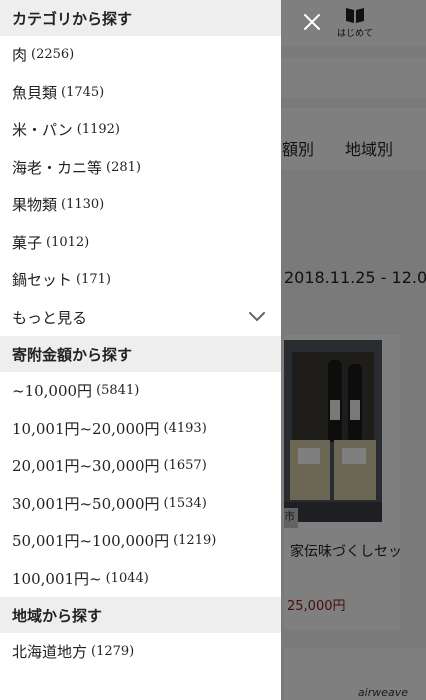 Image resolution: width=426 pixels, height=700 pixels. I want to click on item-count: (1534), so click(185, 503).